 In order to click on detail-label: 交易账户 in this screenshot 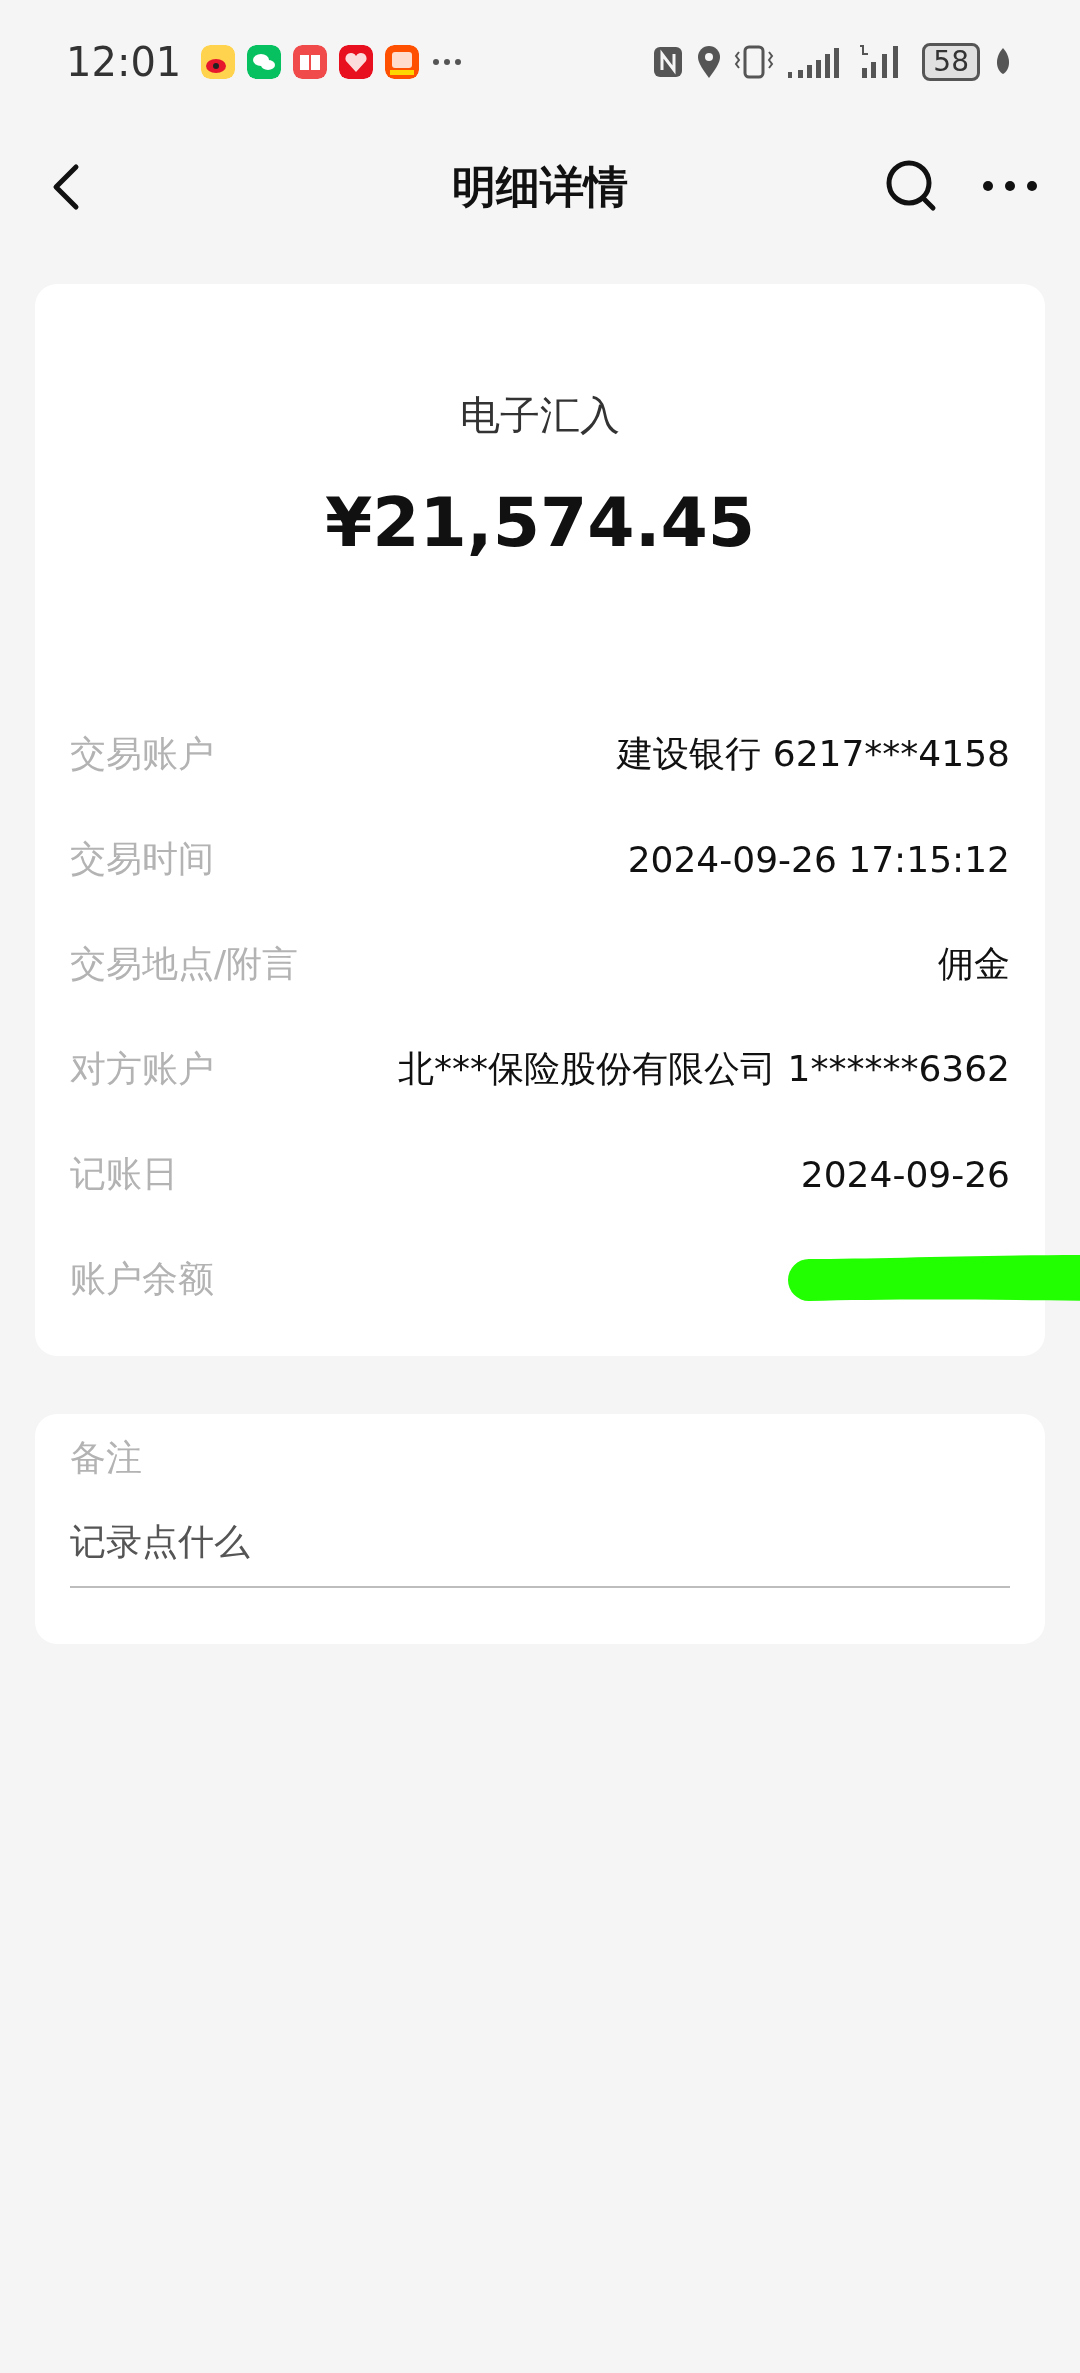, I will do `click(142, 754)`.